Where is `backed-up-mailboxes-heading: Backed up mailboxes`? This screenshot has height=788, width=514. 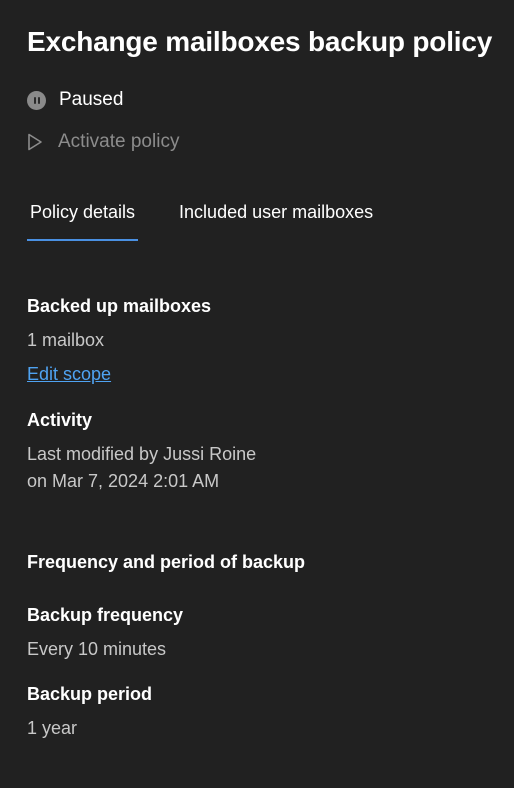
backed-up-mailboxes-heading: Backed up mailboxes is located at coordinates (119, 306).